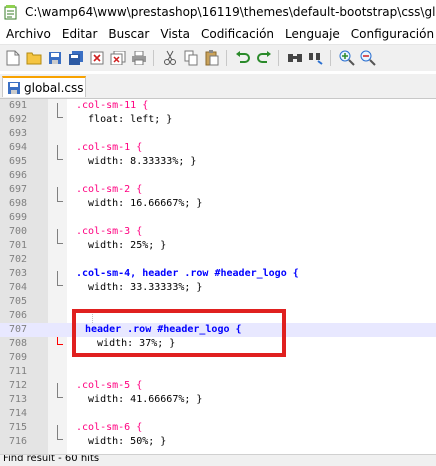 The width and height of the screenshot is (436, 466). What do you see at coordinates (121, 245) in the screenshot?
I see `code-text: width: 25%; }` at bounding box center [121, 245].